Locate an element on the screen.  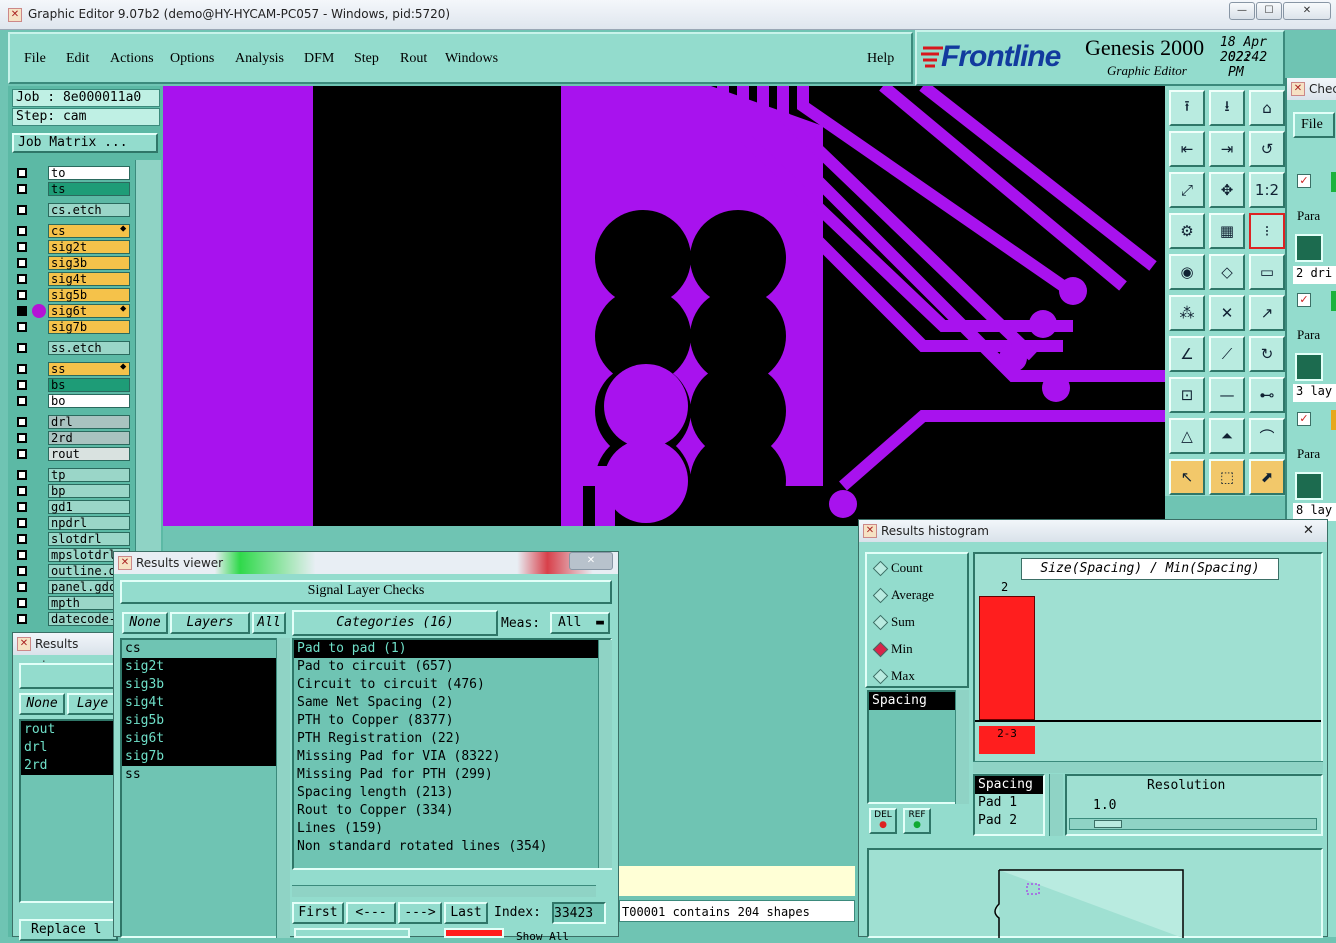
layer-row-sig4t: sig4t is located at coordinates (73, 279).